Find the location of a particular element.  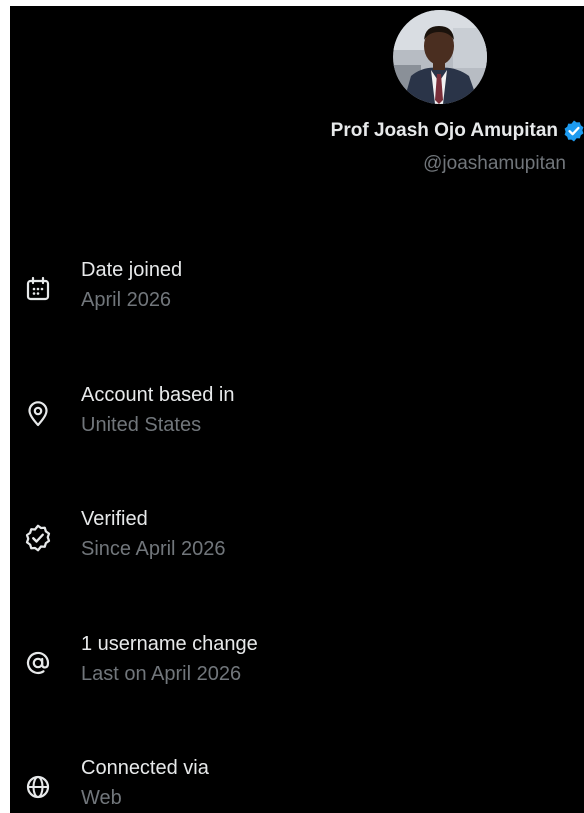

calendar-icon is located at coordinates (38, 289).